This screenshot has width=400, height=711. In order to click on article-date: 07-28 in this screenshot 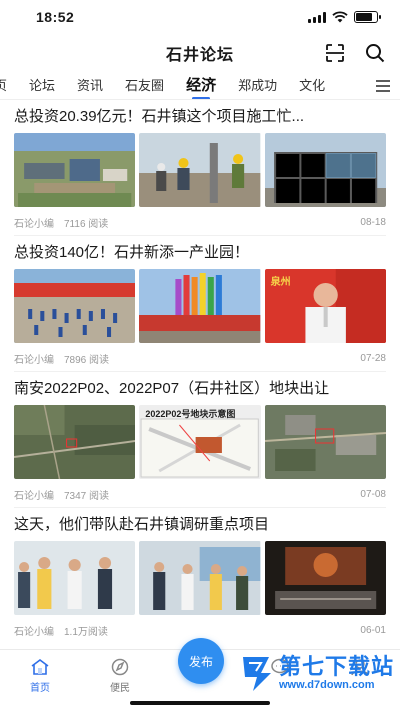, I will do `click(373, 358)`.